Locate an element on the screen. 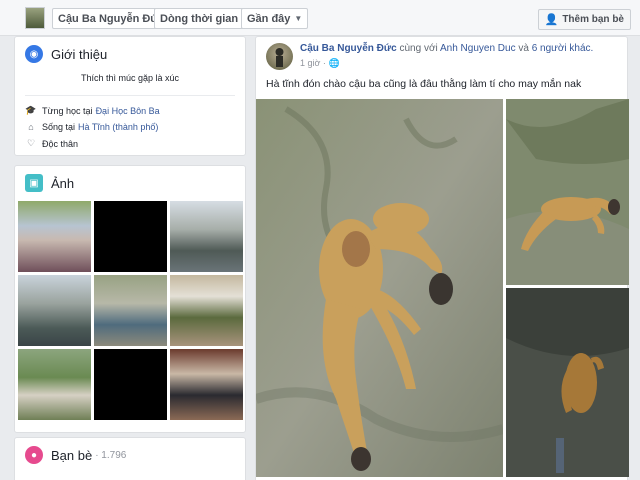 The width and height of the screenshot is (640, 480). chevron-down-icon: ▼ is located at coordinates (298, 18).